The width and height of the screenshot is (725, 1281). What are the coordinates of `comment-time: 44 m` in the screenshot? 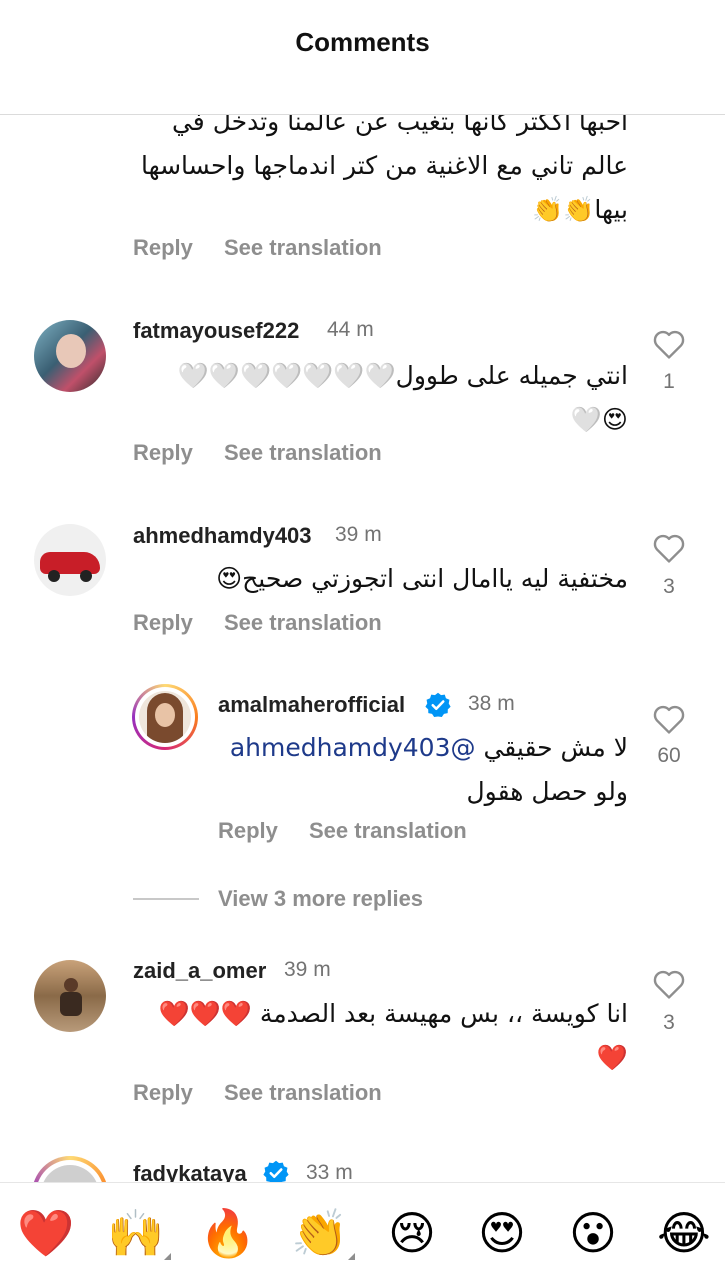 It's located at (350, 329).